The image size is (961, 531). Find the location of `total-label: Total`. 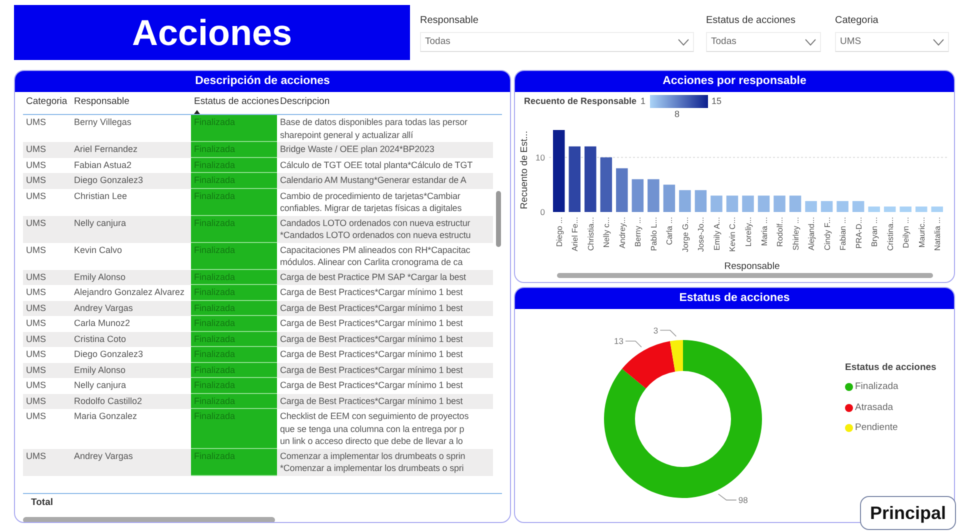

total-label: Total is located at coordinates (262, 501).